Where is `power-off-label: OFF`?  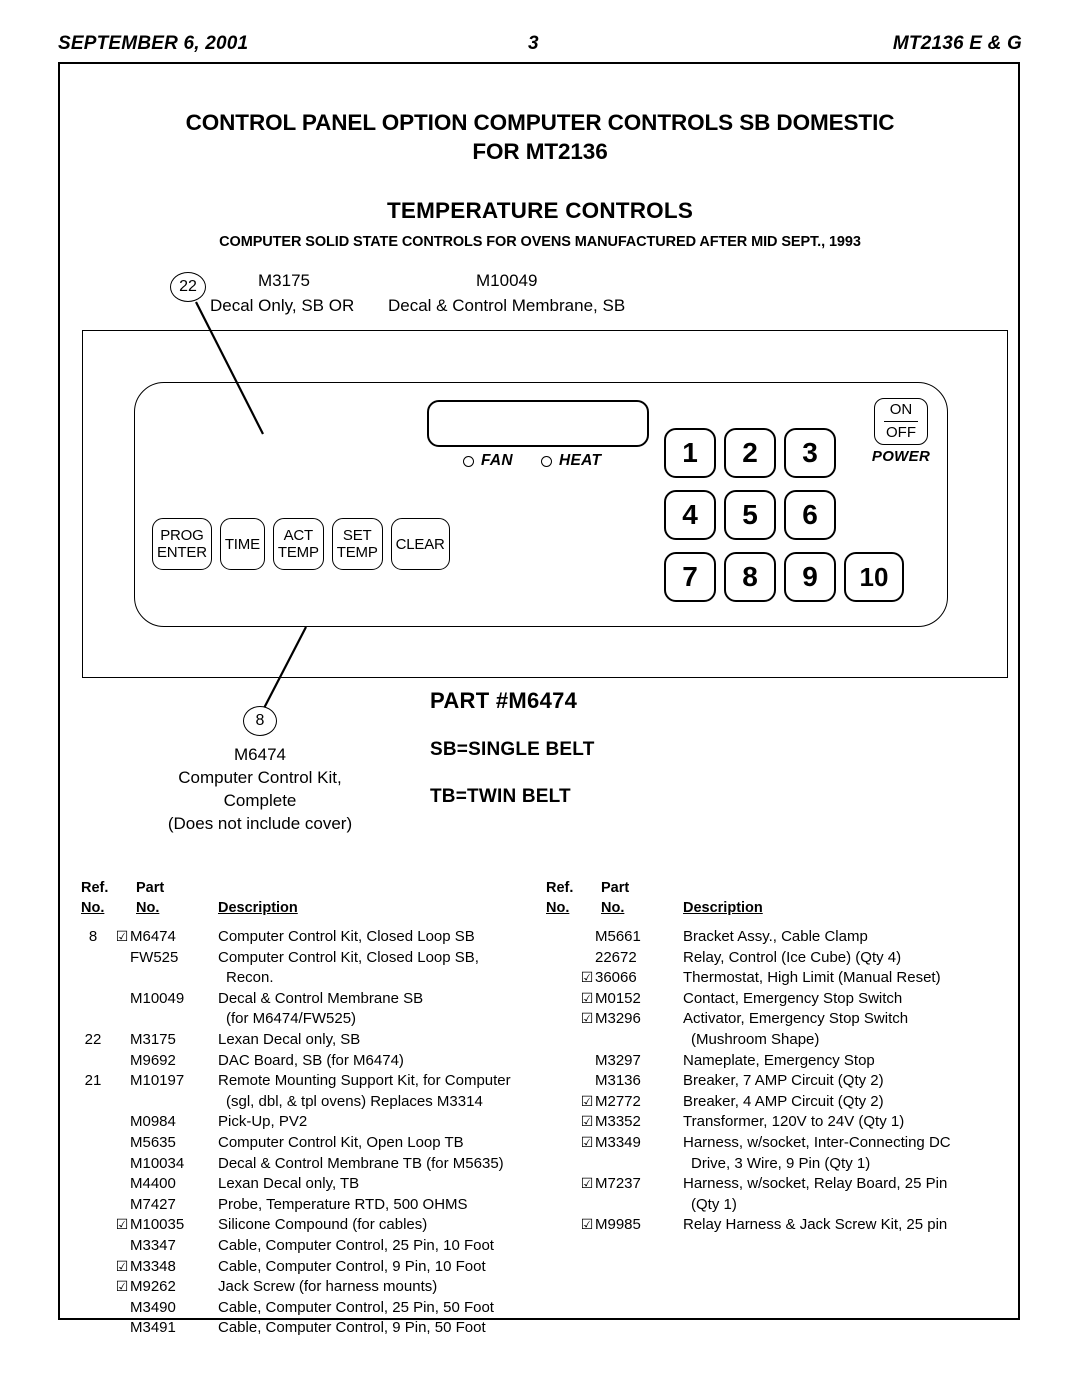
power-off-label: OFF is located at coordinates (901, 432).